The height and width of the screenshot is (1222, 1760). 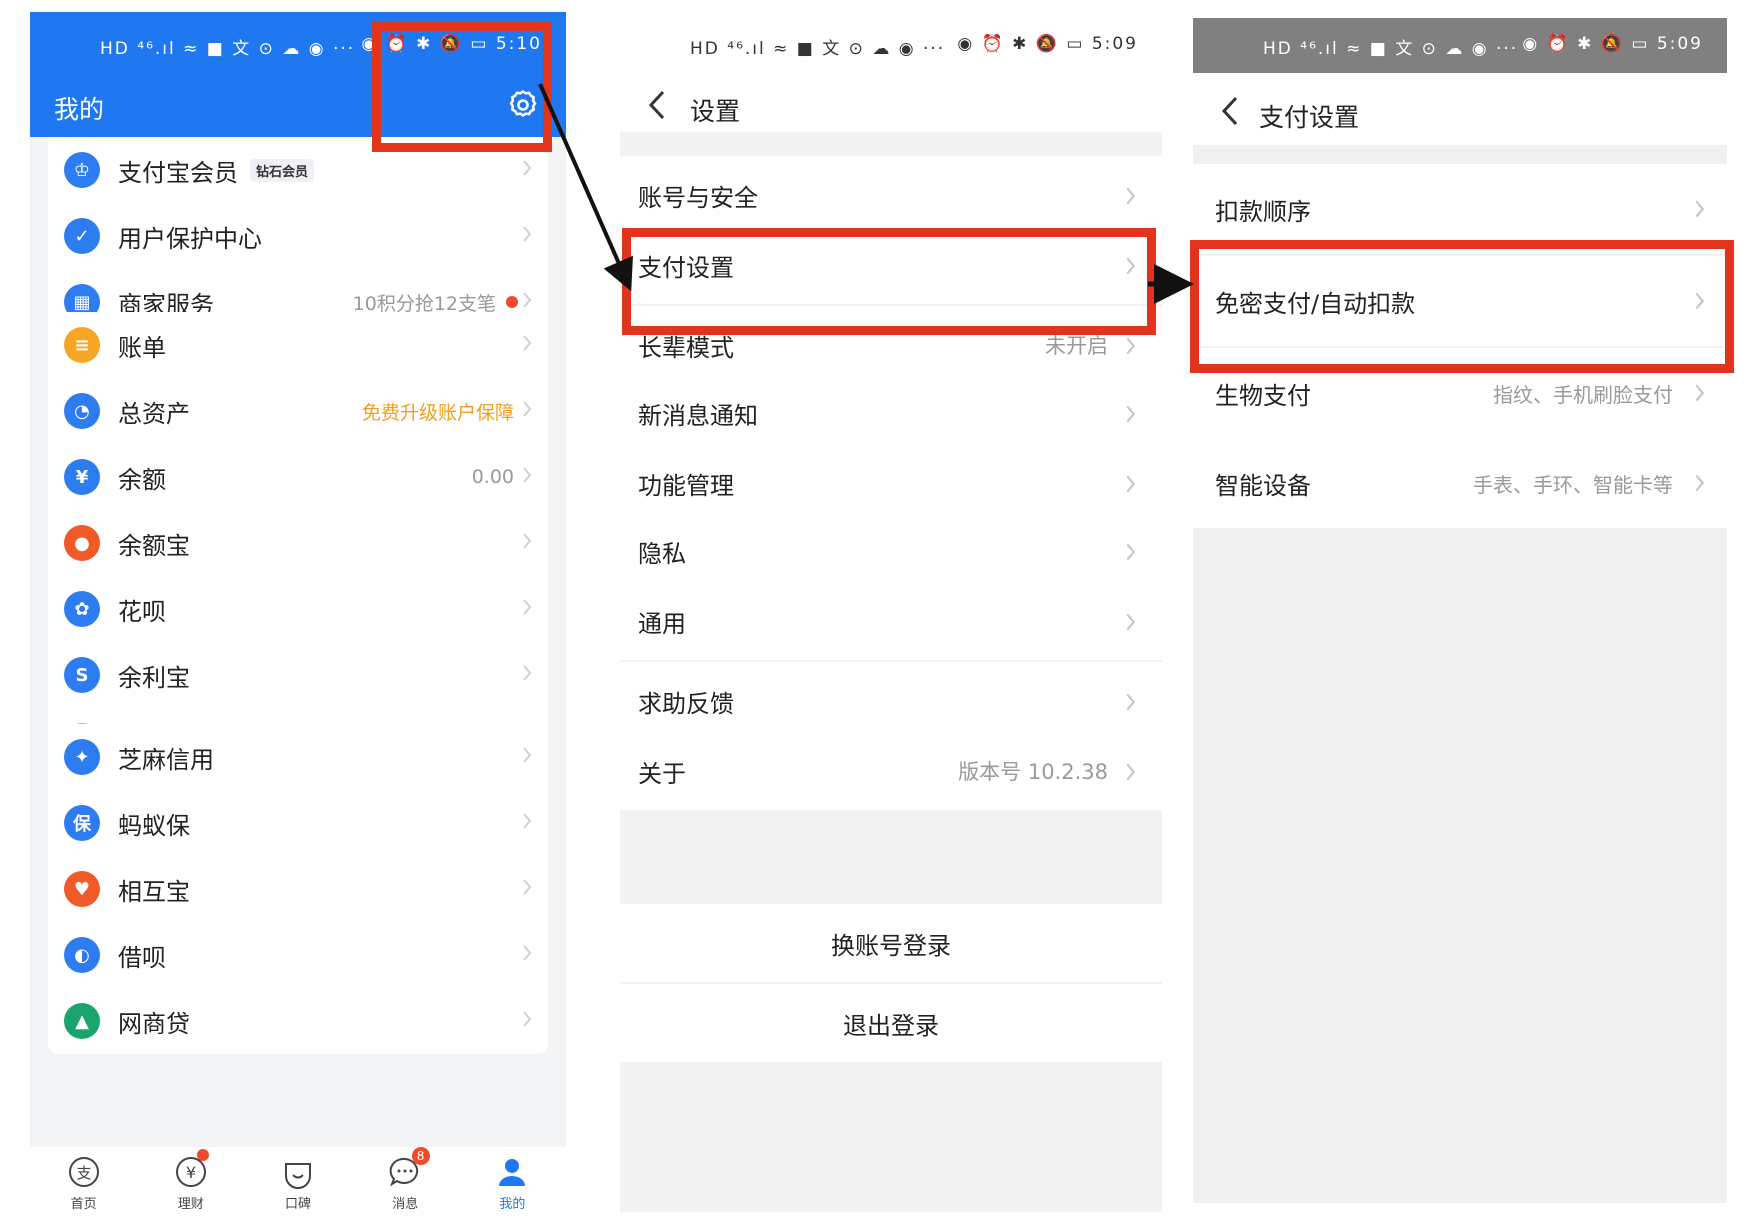 What do you see at coordinates (891, 483) in the screenshot?
I see `settings-row: 功能管理` at bounding box center [891, 483].